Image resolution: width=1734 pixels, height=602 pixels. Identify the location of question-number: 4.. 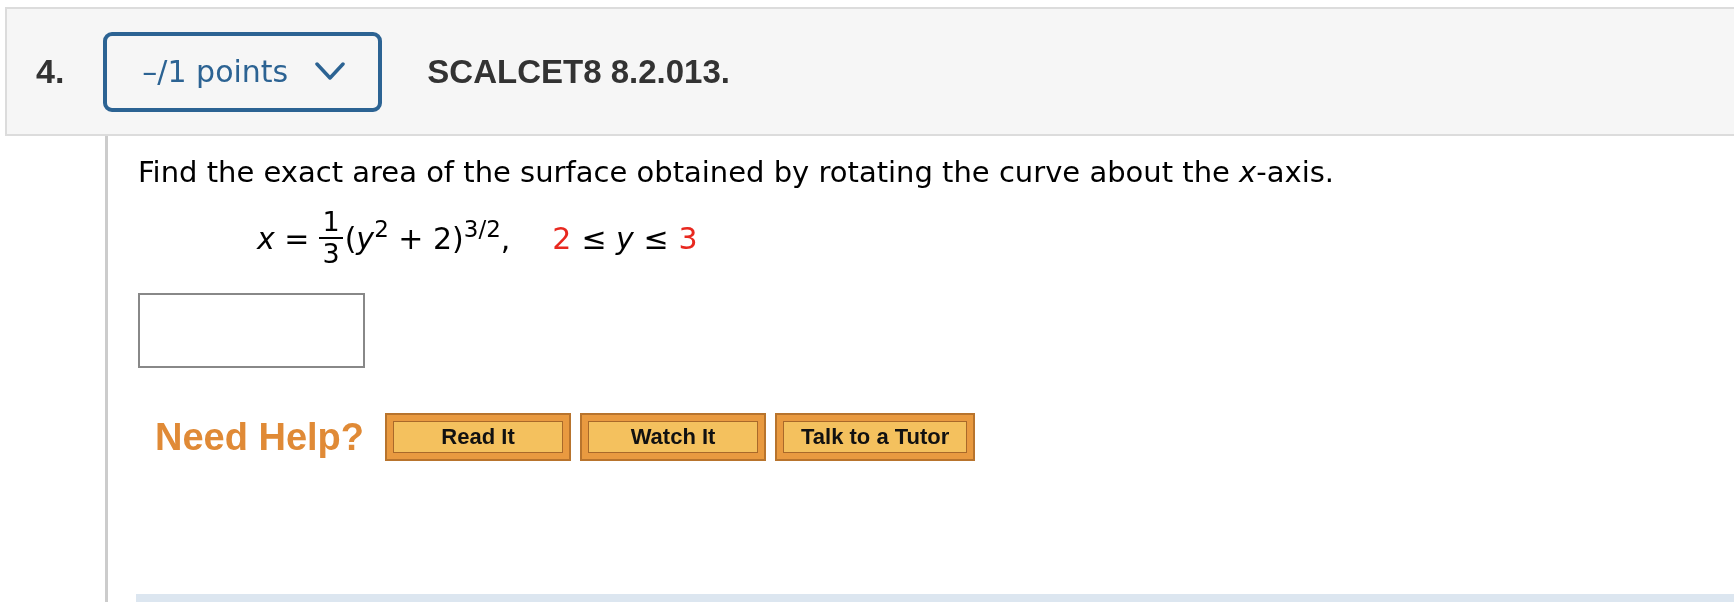
(50, 71).